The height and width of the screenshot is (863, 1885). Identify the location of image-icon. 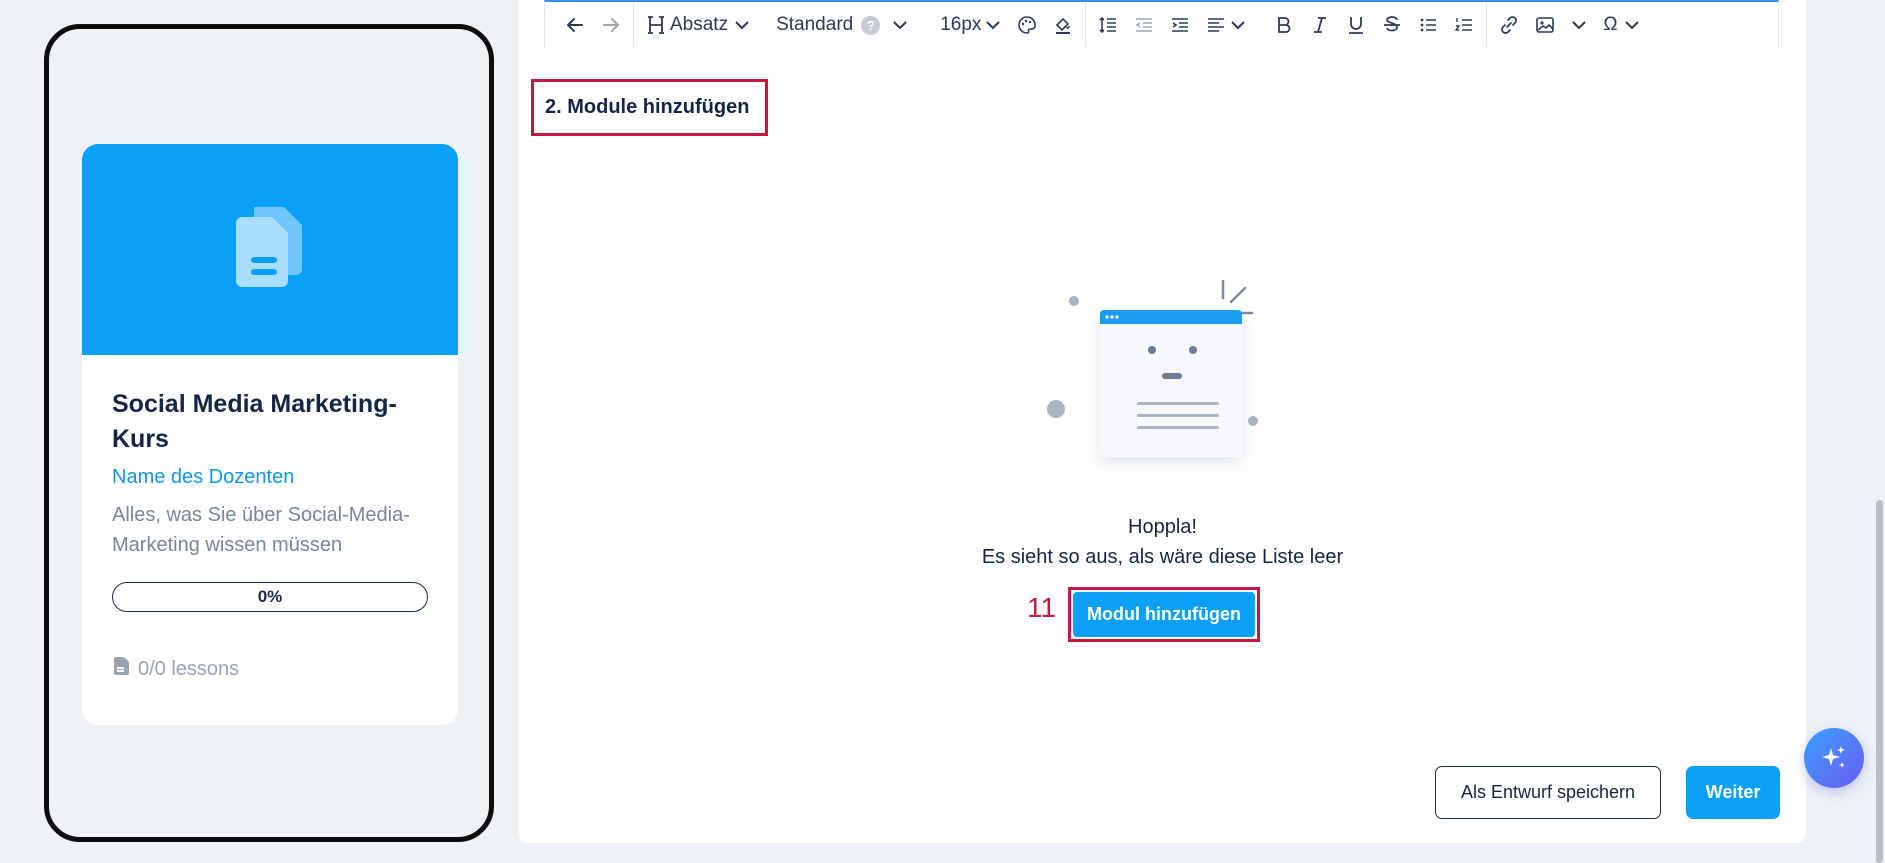
(1545, 25).